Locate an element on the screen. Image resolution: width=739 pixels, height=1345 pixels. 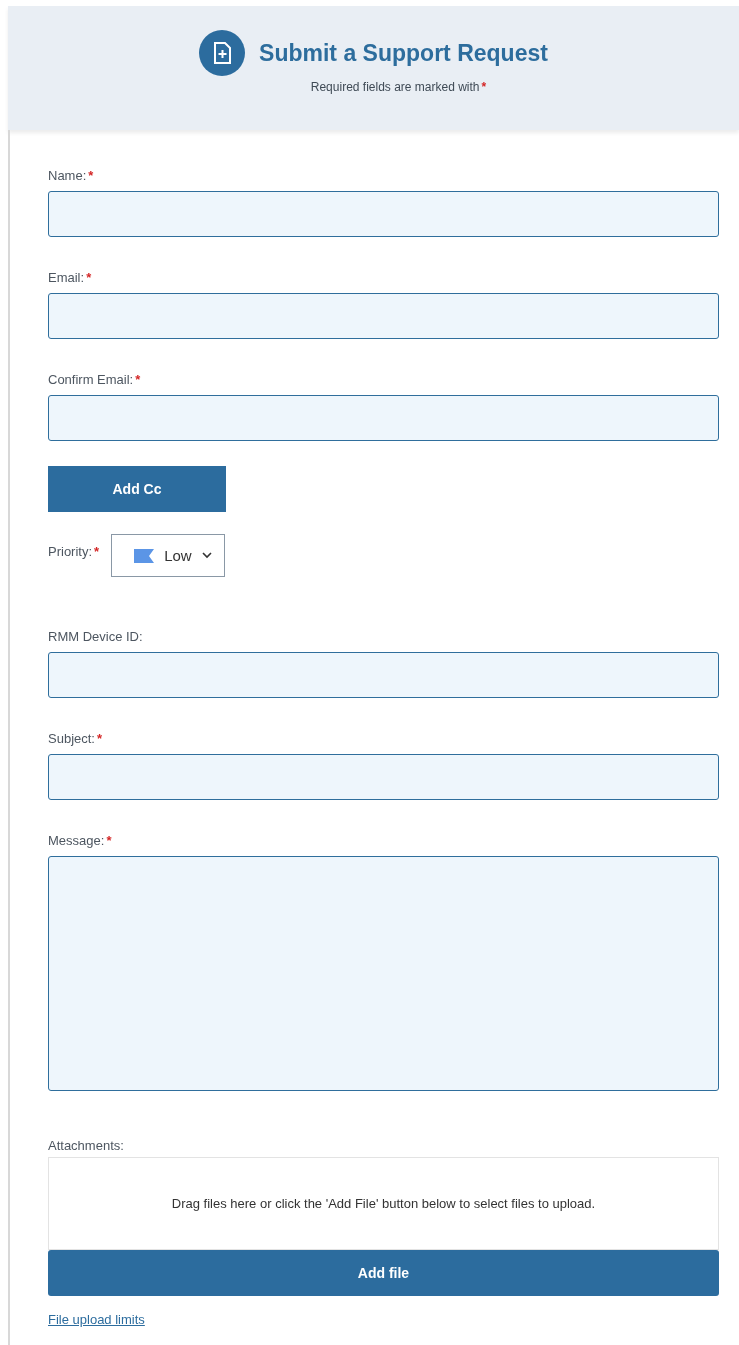
drop-text: Drag files here or click the 'Add File' button below to select files to upload. is located at coordinates (383, 1203).